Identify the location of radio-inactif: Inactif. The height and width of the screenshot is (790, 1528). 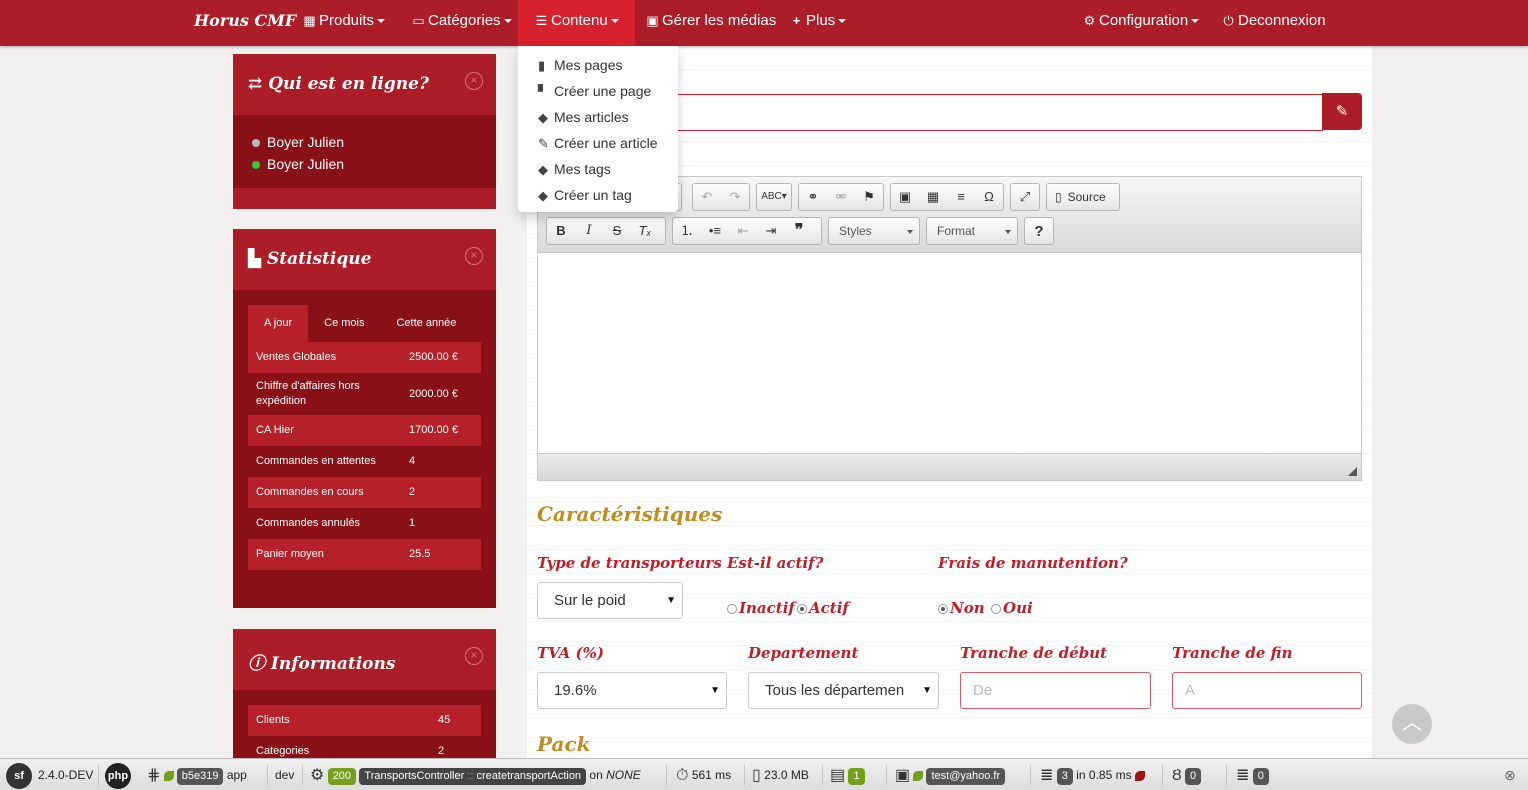
(761, 608).